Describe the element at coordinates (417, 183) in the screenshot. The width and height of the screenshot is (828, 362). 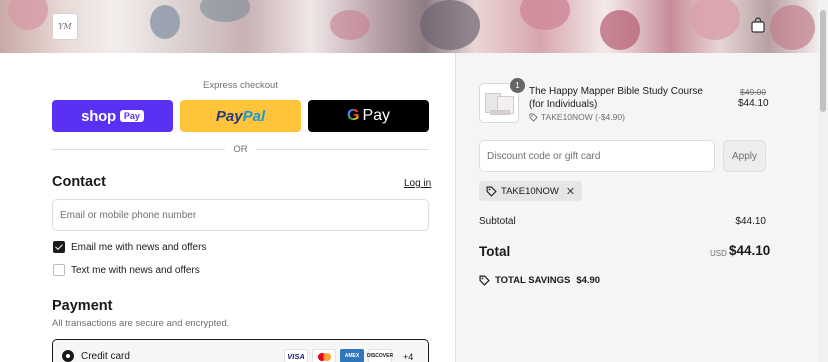
I see `login-link: Log in` at that location.